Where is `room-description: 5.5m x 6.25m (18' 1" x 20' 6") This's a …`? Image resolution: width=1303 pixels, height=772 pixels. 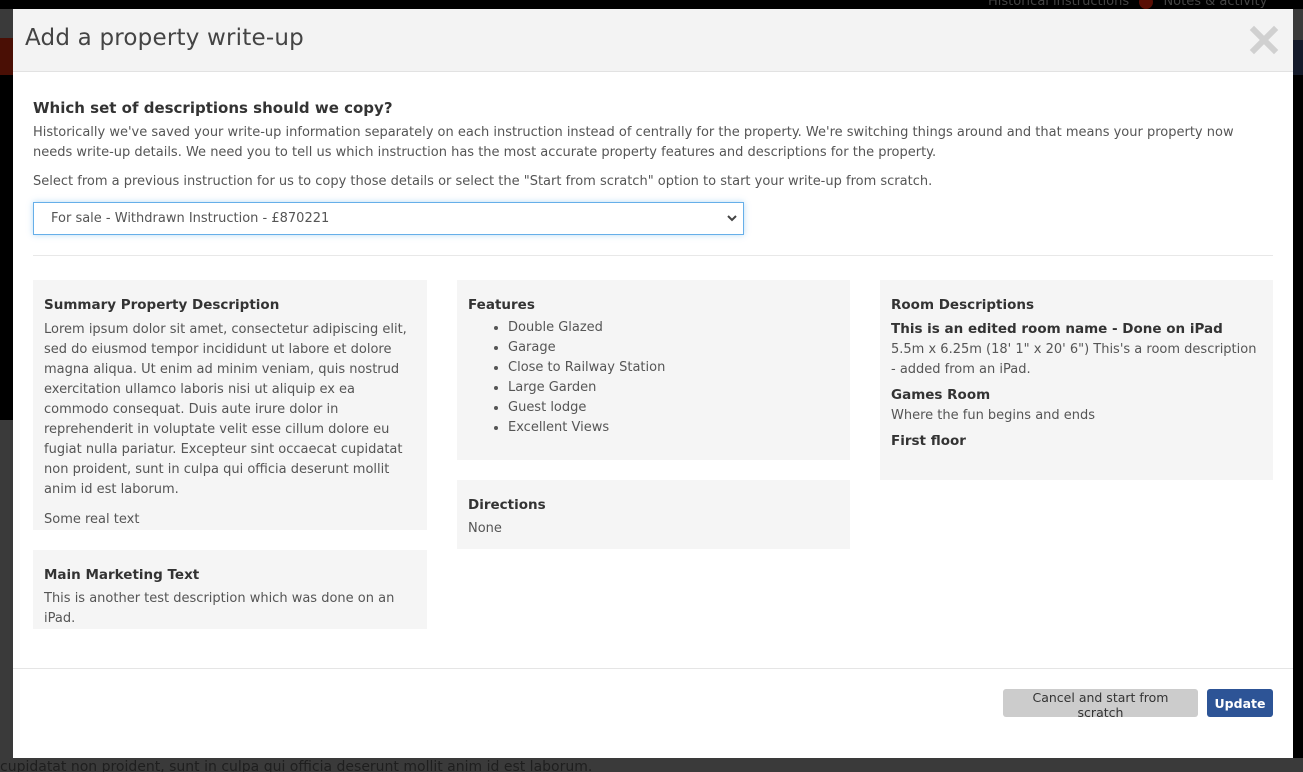 room-description: 5.5m x 6.25m (18' 1" x 20' 6") This's a … is located at coordinates (1074, 359).